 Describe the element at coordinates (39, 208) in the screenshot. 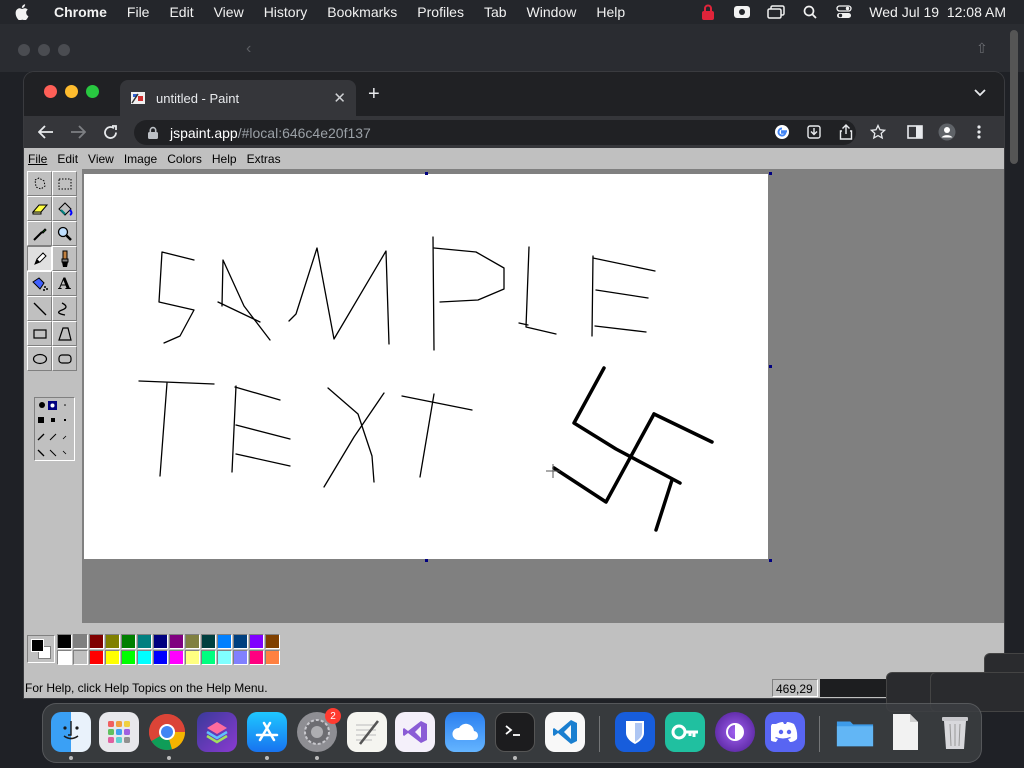

I see `eraser-tool` at that location.